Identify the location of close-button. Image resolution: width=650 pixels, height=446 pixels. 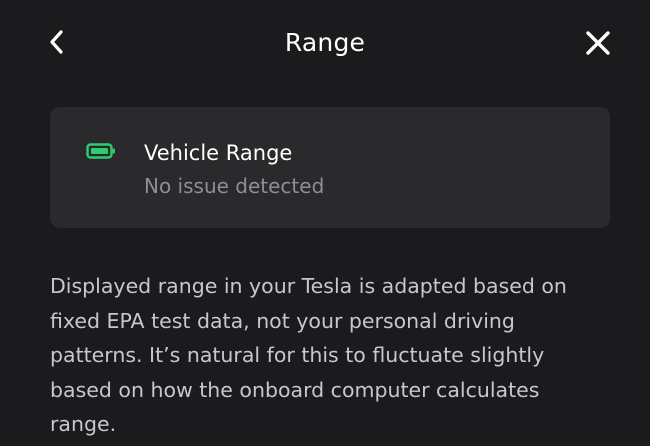
(598, 43).